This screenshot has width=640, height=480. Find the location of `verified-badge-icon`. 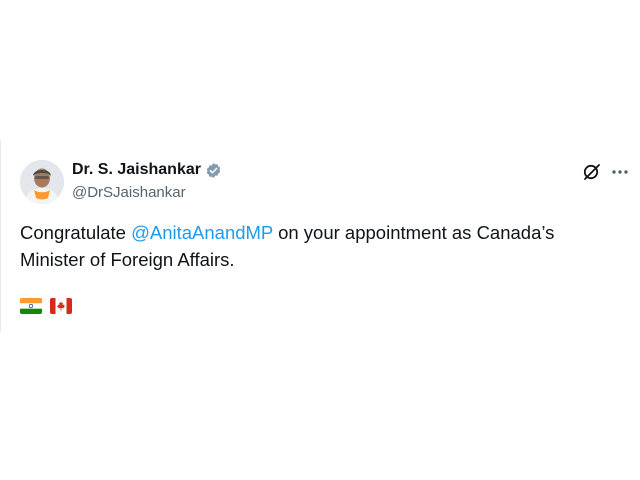

verified-badge-icon is located at coordinates (213, 170).